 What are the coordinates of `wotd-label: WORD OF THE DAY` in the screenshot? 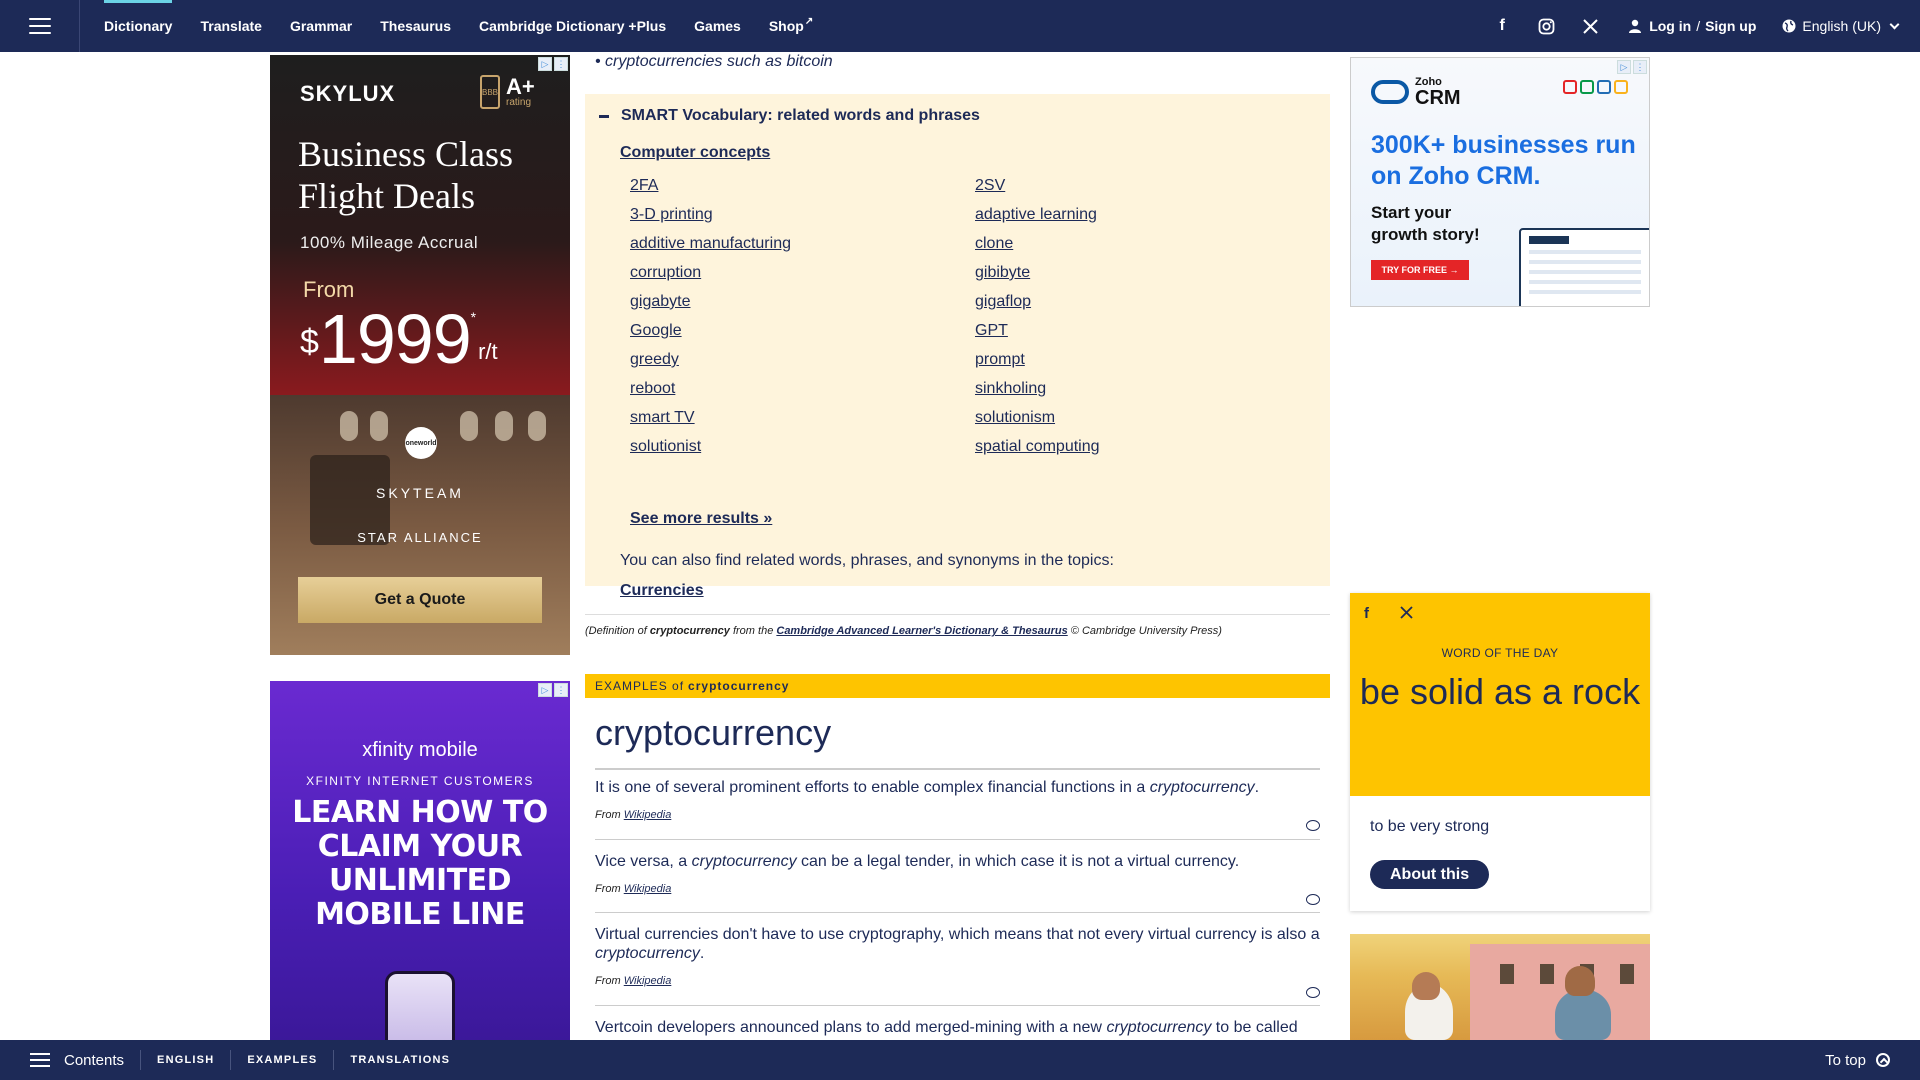 It's located at (1500, 653).